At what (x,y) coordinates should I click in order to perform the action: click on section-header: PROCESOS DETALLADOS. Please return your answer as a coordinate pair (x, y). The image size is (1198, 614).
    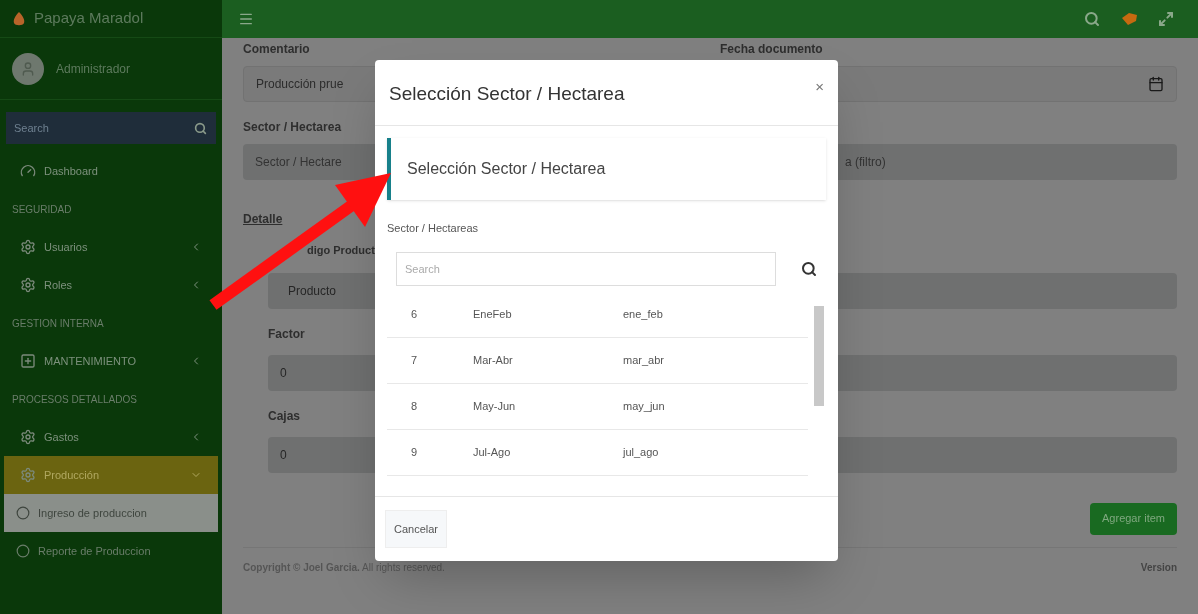
    Looking at the image, I should click on (74, 399).